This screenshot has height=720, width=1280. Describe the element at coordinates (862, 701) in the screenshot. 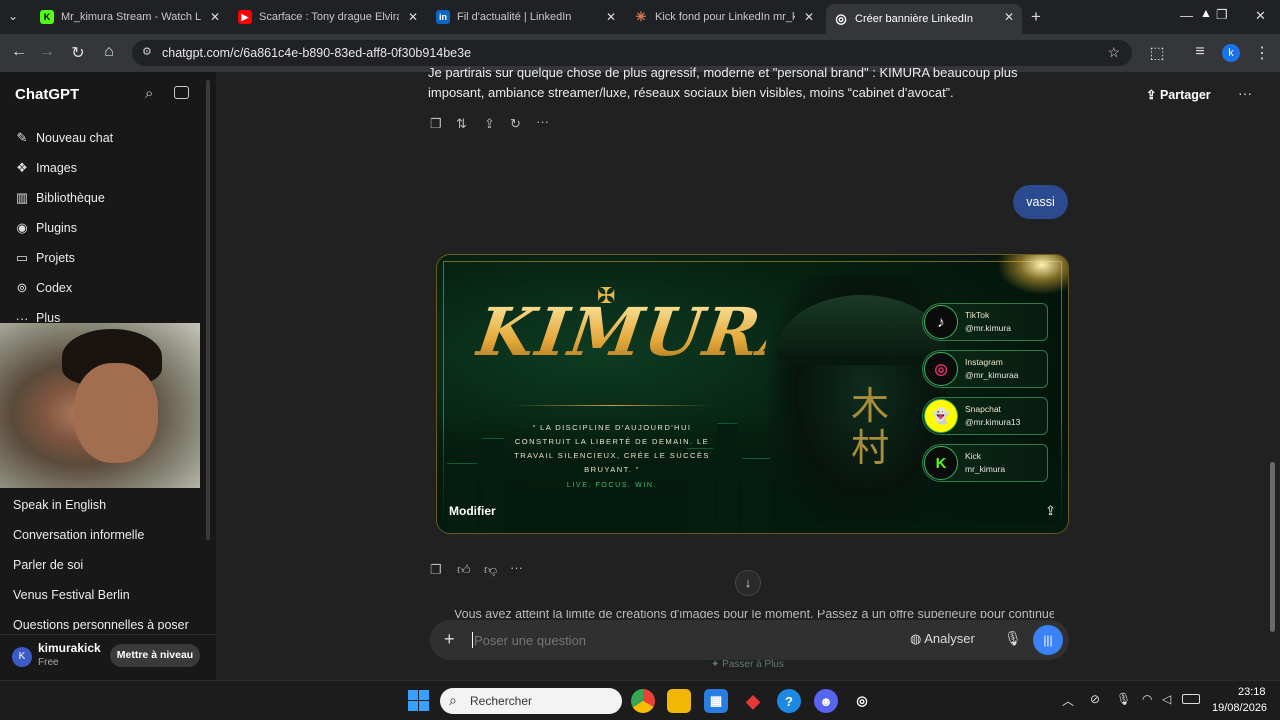

I see `chatgpt-app-icon: ◎` at that location.